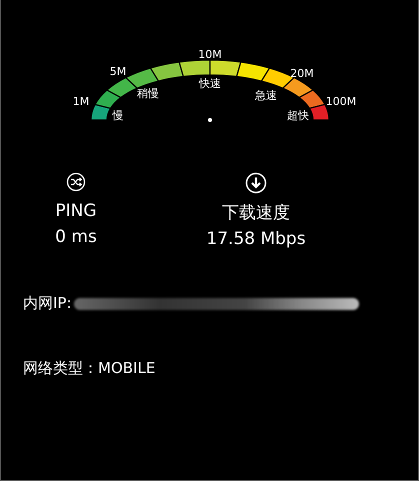 This screenshot has height=481, width=419. What do you see at coordinates (341, 101) in the screenshot?
I see `scale-label: 100M` at bounding box center [341, 101].